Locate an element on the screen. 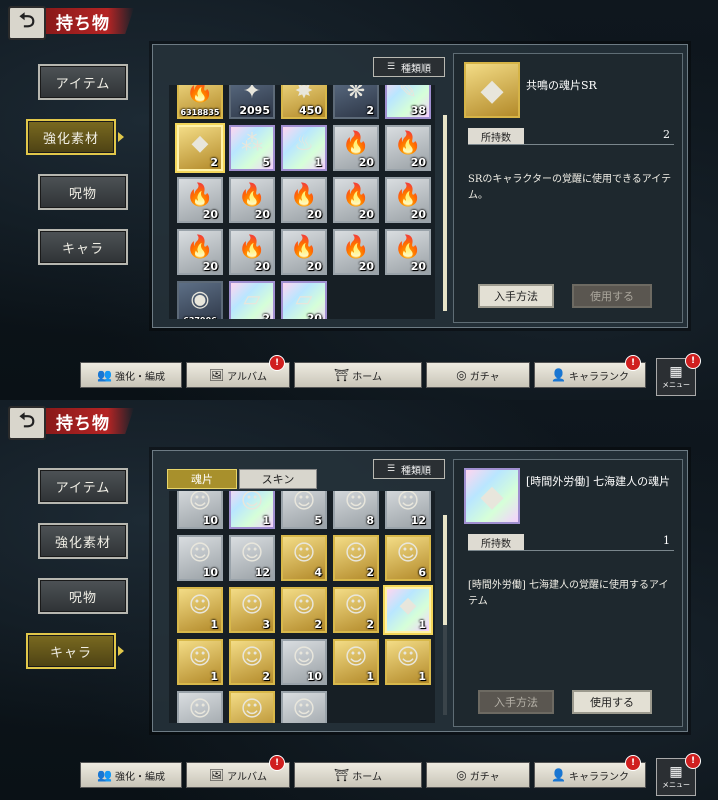  item-slot: ✎ 38 is located at coordinates (408, 102).